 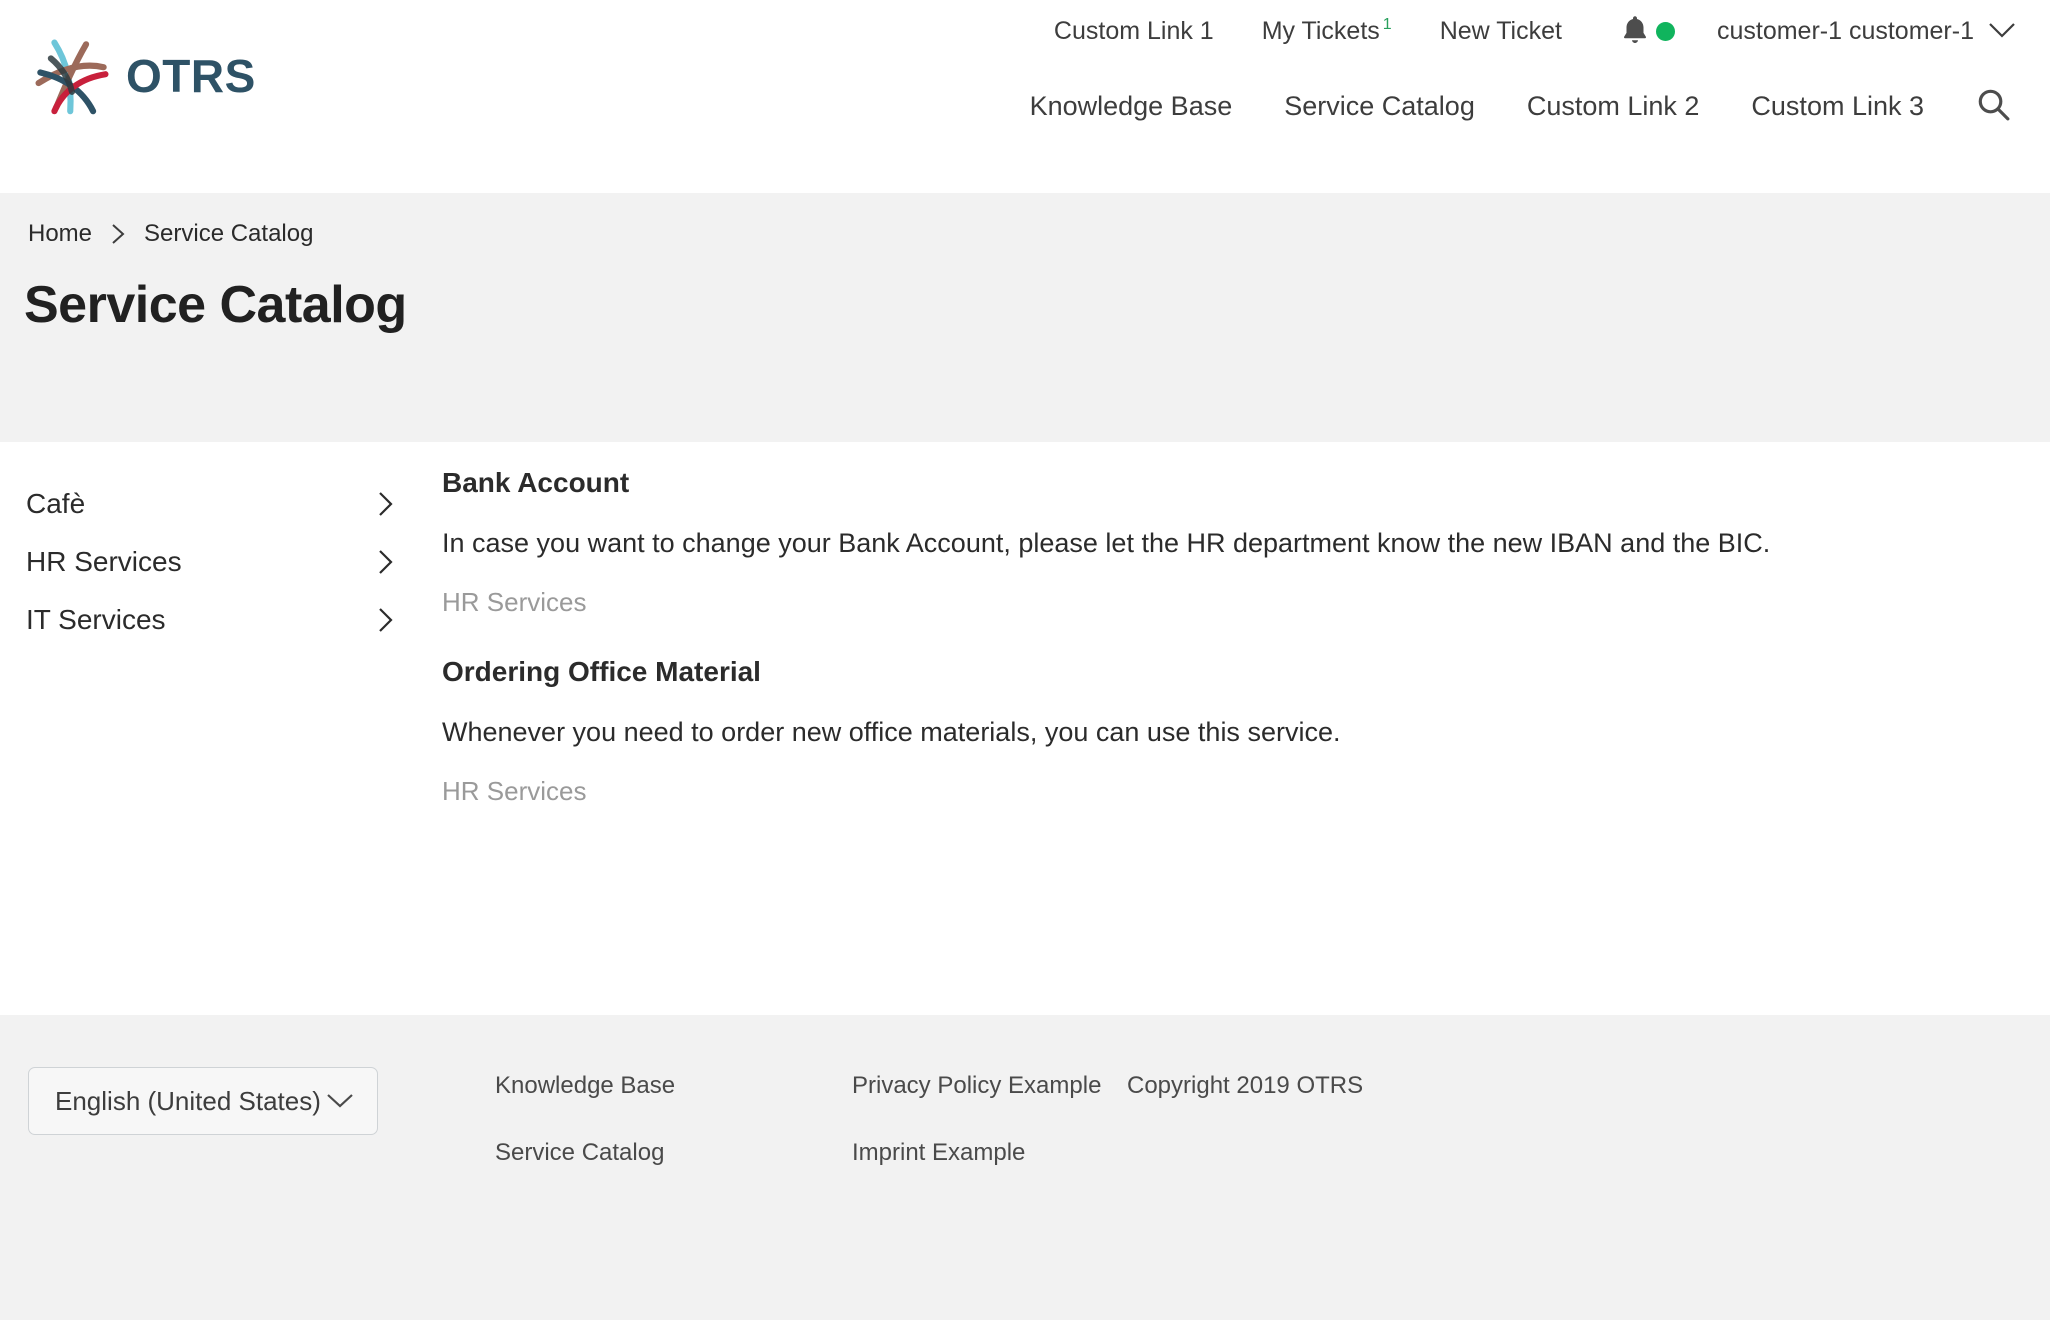 What do you see at coordinates (191, 76) in the screenshot?
I see `logo-text: OTRS` at bounding box center [191, 76].